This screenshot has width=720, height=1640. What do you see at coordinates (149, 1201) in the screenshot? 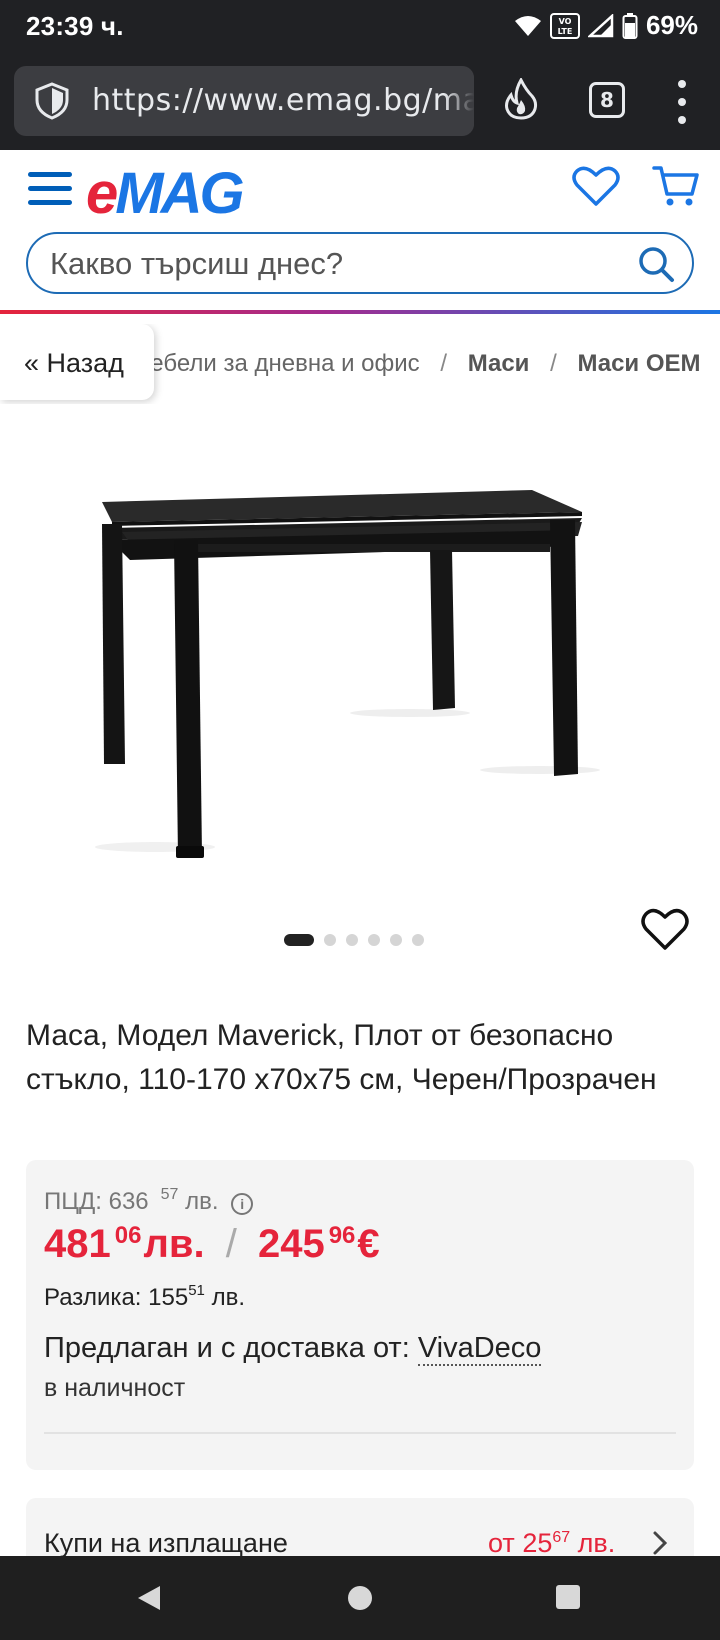
I see `rrp-price: ПЦД: 636 57 лв. i` at bounding box center [149, 1201].